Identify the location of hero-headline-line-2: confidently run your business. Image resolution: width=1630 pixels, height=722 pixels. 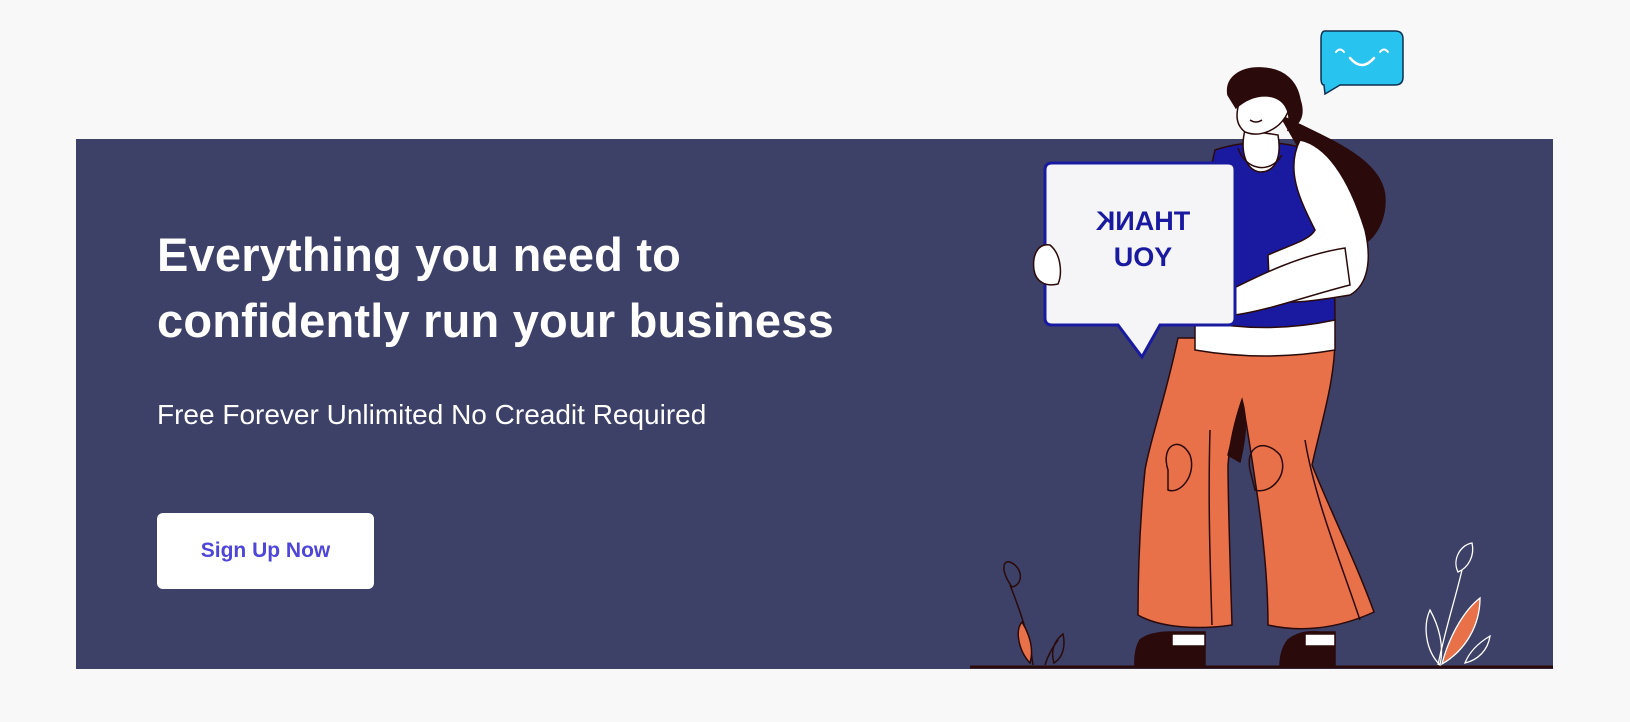
(495, 320).